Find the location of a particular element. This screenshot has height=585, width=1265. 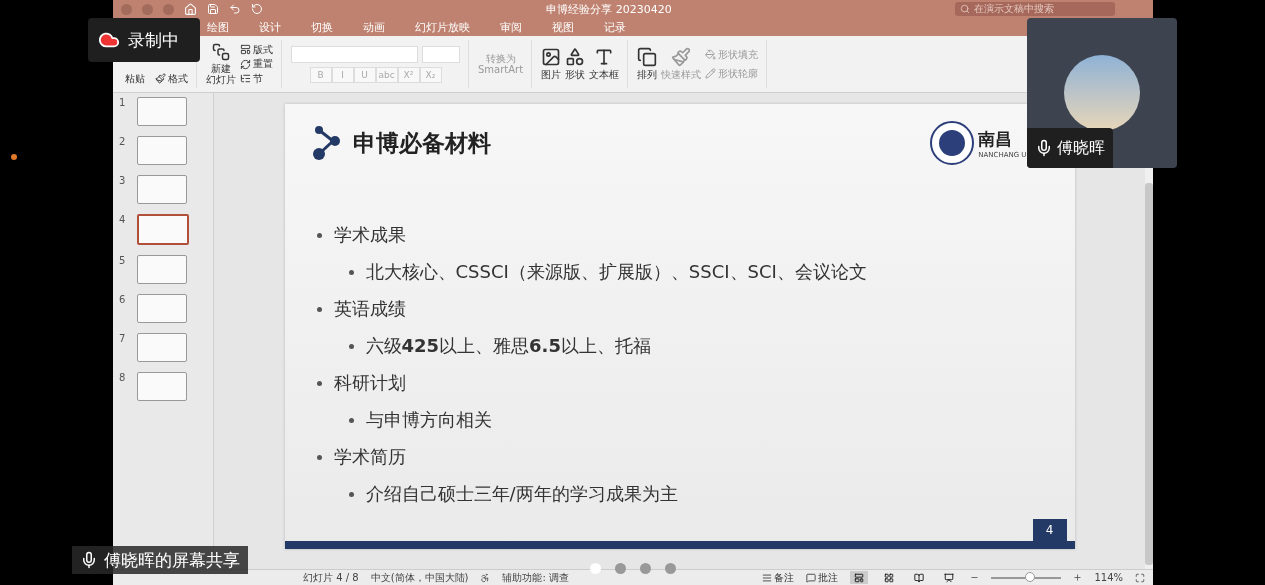

zoom-percent: 114% is located at coordinates (1108, 577).